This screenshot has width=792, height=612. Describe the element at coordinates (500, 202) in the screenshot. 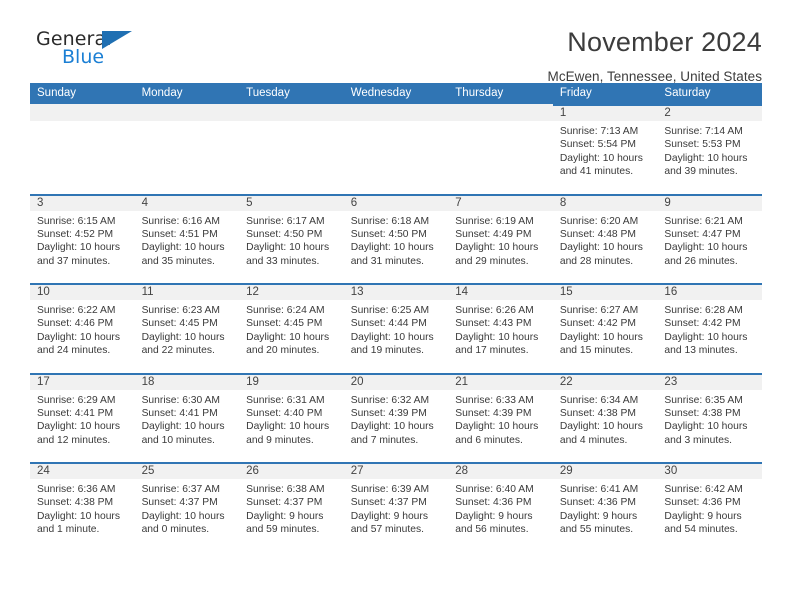

I see `day-number-strip: 7` at that location.